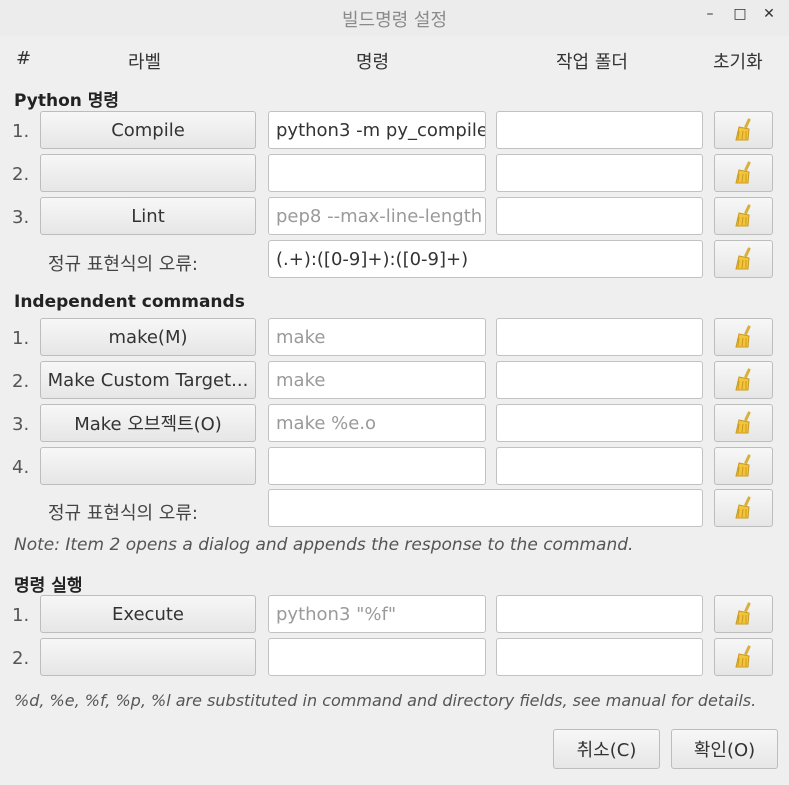 The height and width of the screenshot is (785, 789). I want to click on ok-button: 확인(O), so click(724, 749).